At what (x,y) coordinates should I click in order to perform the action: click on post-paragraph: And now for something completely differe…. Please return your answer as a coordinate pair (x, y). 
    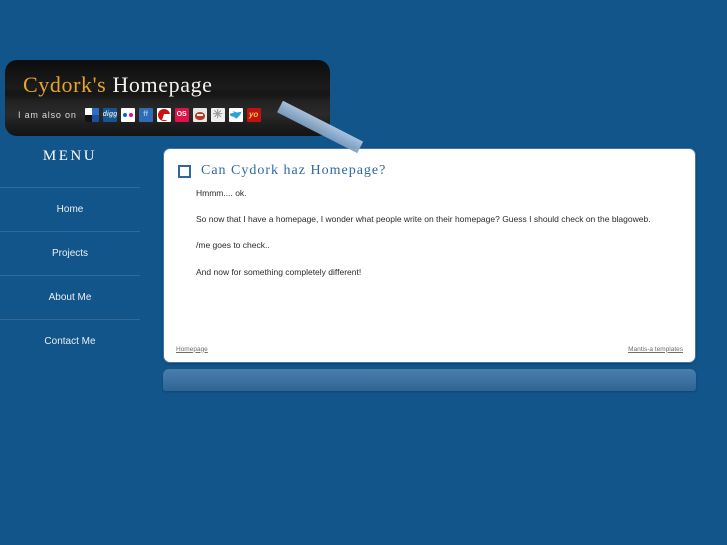
    Looking at the image, I should click on (279, 271).